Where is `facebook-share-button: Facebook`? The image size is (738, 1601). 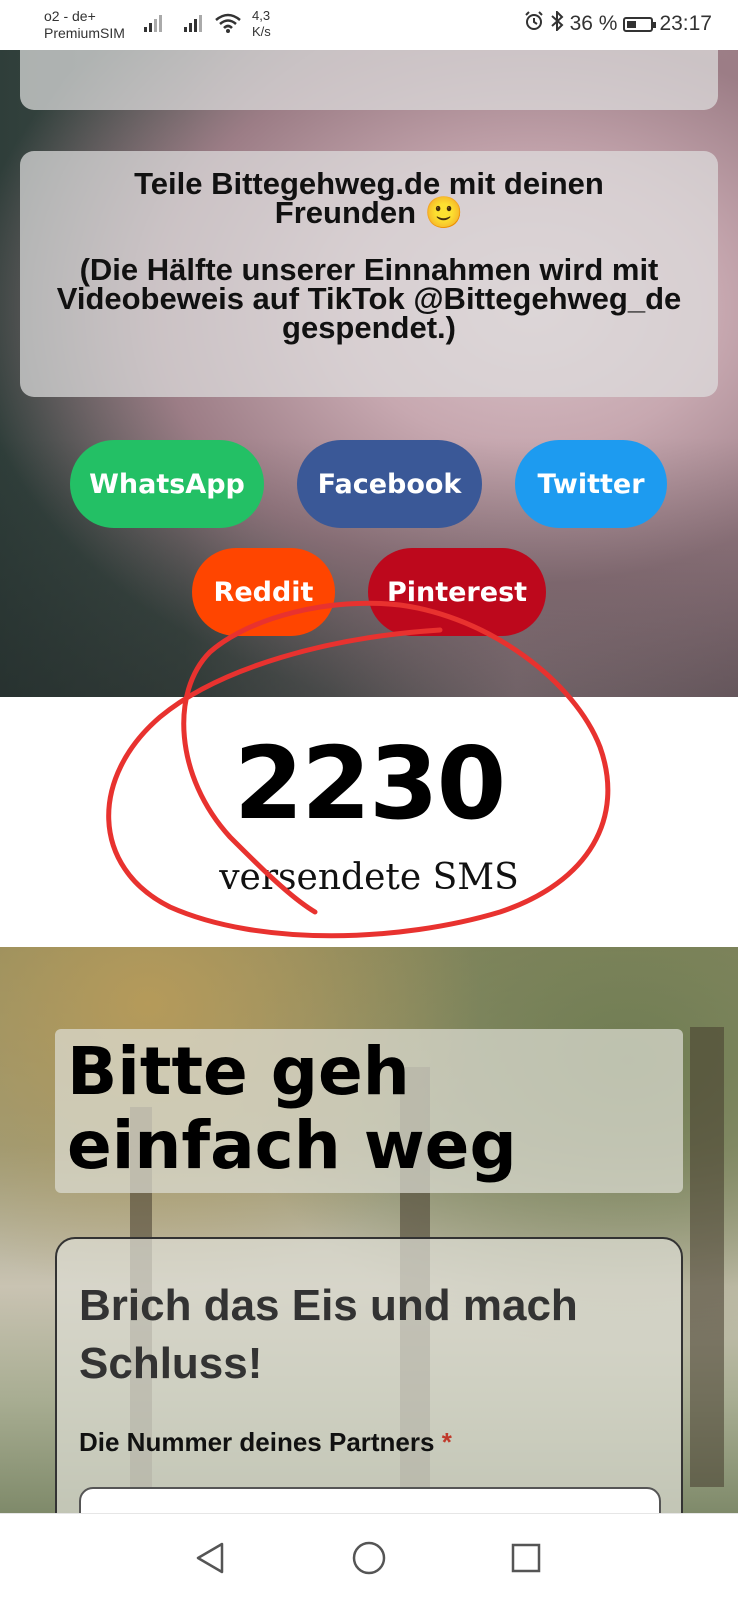
facebook-share-button: Facebook is located at coordinates (389, 484).